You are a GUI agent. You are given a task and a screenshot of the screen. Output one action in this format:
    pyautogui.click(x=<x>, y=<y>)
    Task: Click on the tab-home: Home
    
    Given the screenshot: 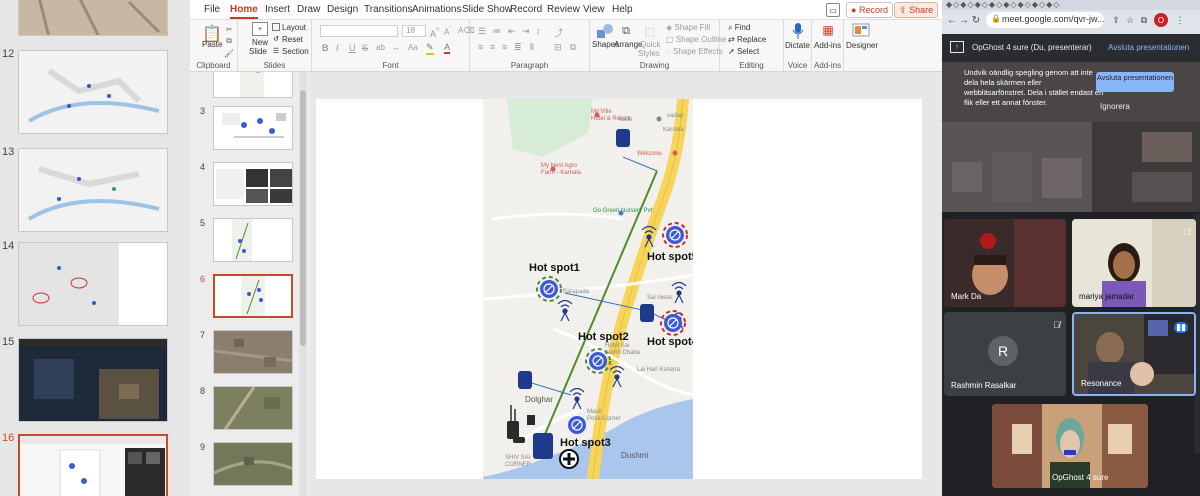 What is the action you would take?
    pyautogui.click(x=244, y=11)
    